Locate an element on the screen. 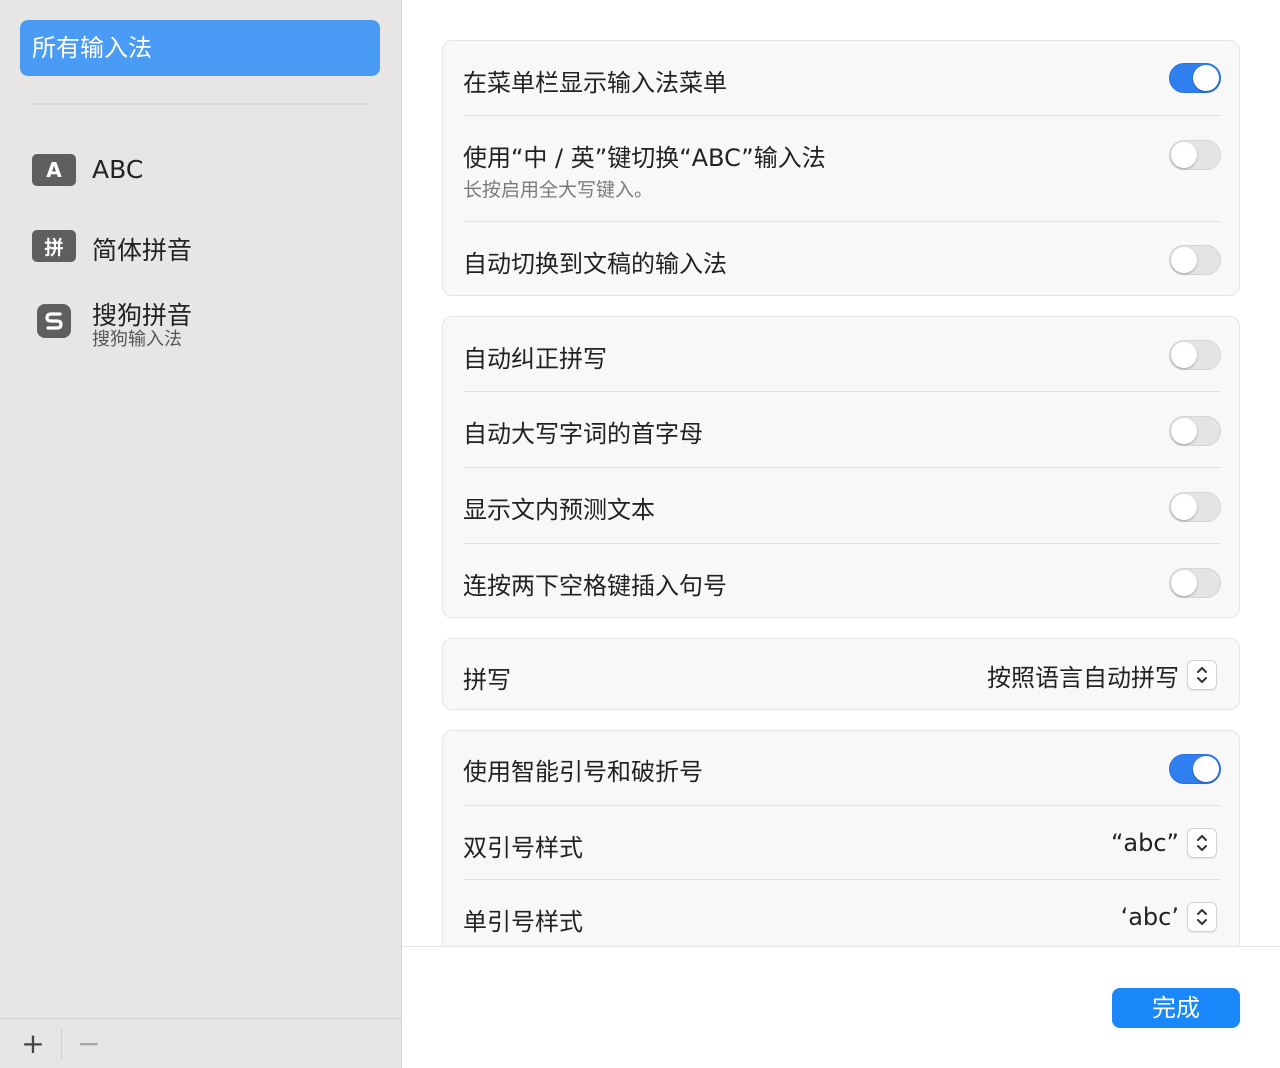  row-label: 自动切换到文稿的输入法 is located at coordinates (595, 264).